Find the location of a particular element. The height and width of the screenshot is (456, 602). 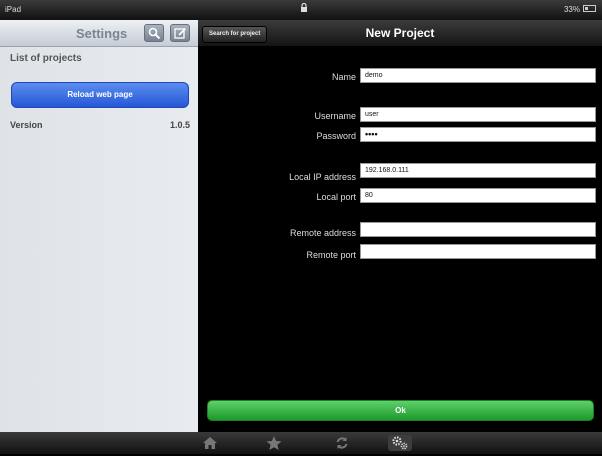

tab-refresh is located at coordinates (342, 443).